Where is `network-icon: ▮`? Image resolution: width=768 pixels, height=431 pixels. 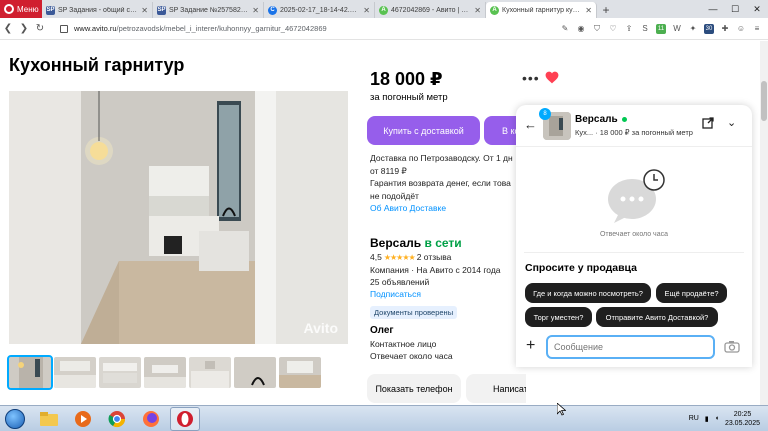 network-icon: ▮ is located at coordinates (707, 419).